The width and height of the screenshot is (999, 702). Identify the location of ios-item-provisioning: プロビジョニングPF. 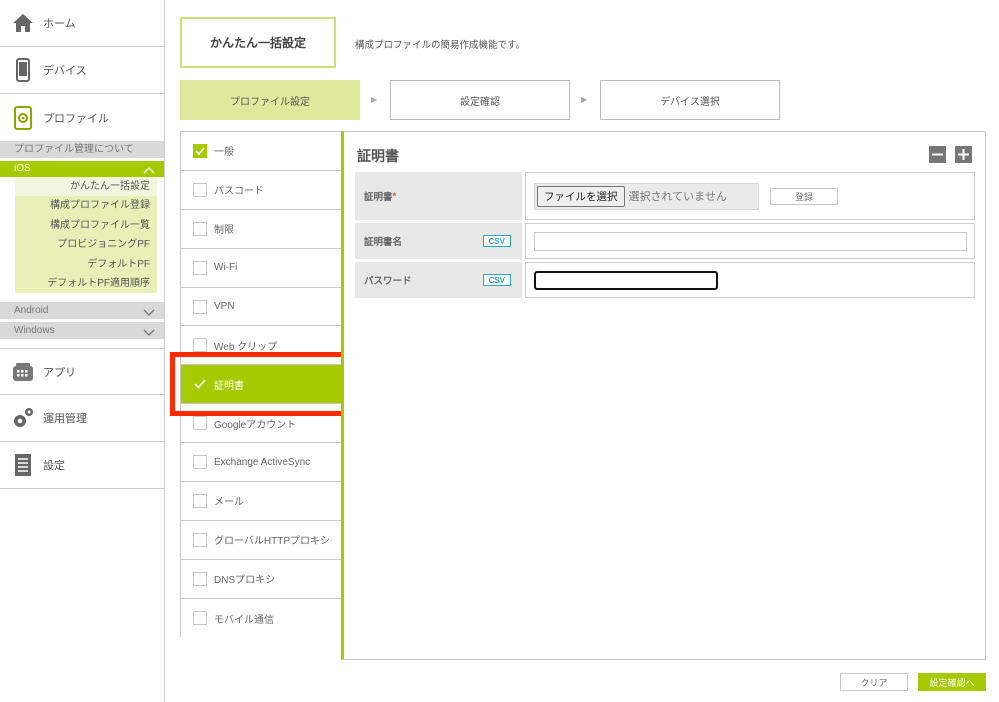
(86, 244).